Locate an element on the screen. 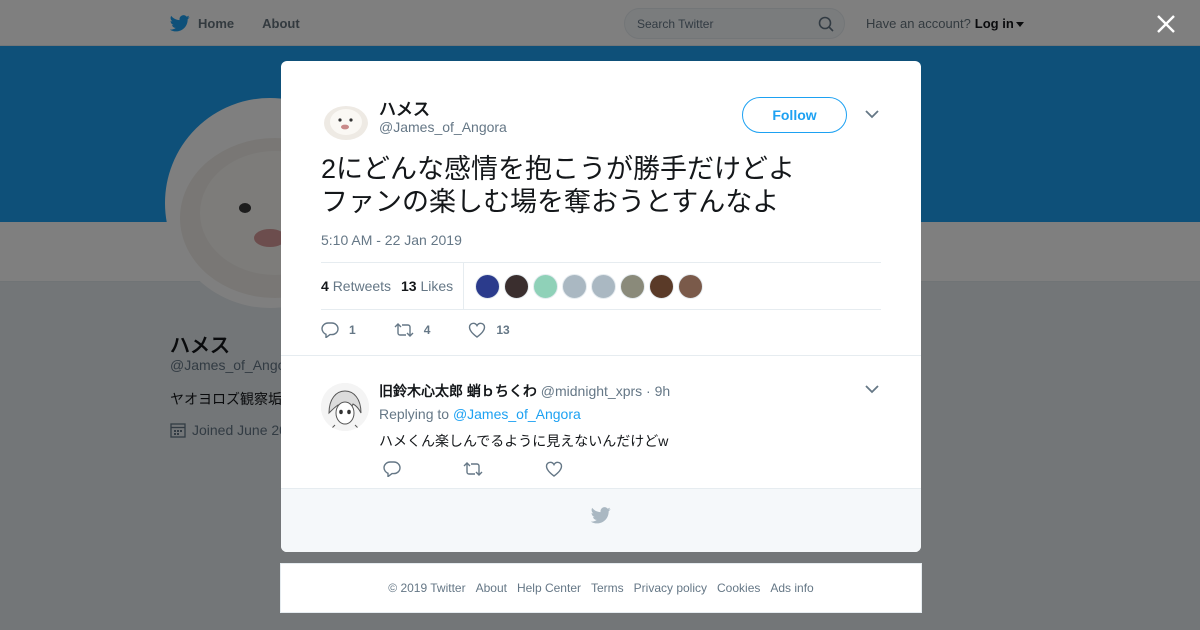  reply-time: · 9h is located at coordinates (658, 391).